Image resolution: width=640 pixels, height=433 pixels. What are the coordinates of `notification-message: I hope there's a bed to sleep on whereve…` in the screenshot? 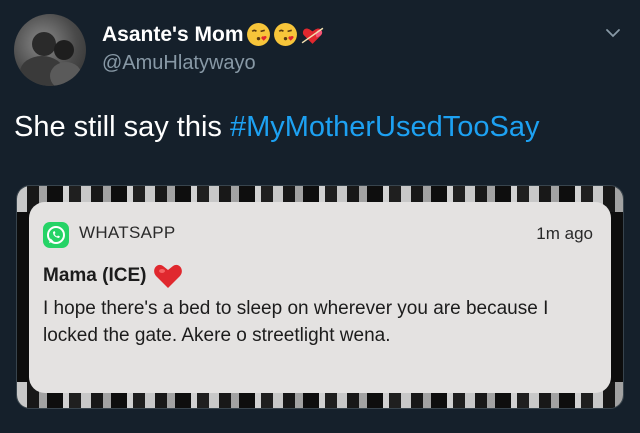 It's located at (296, 322).